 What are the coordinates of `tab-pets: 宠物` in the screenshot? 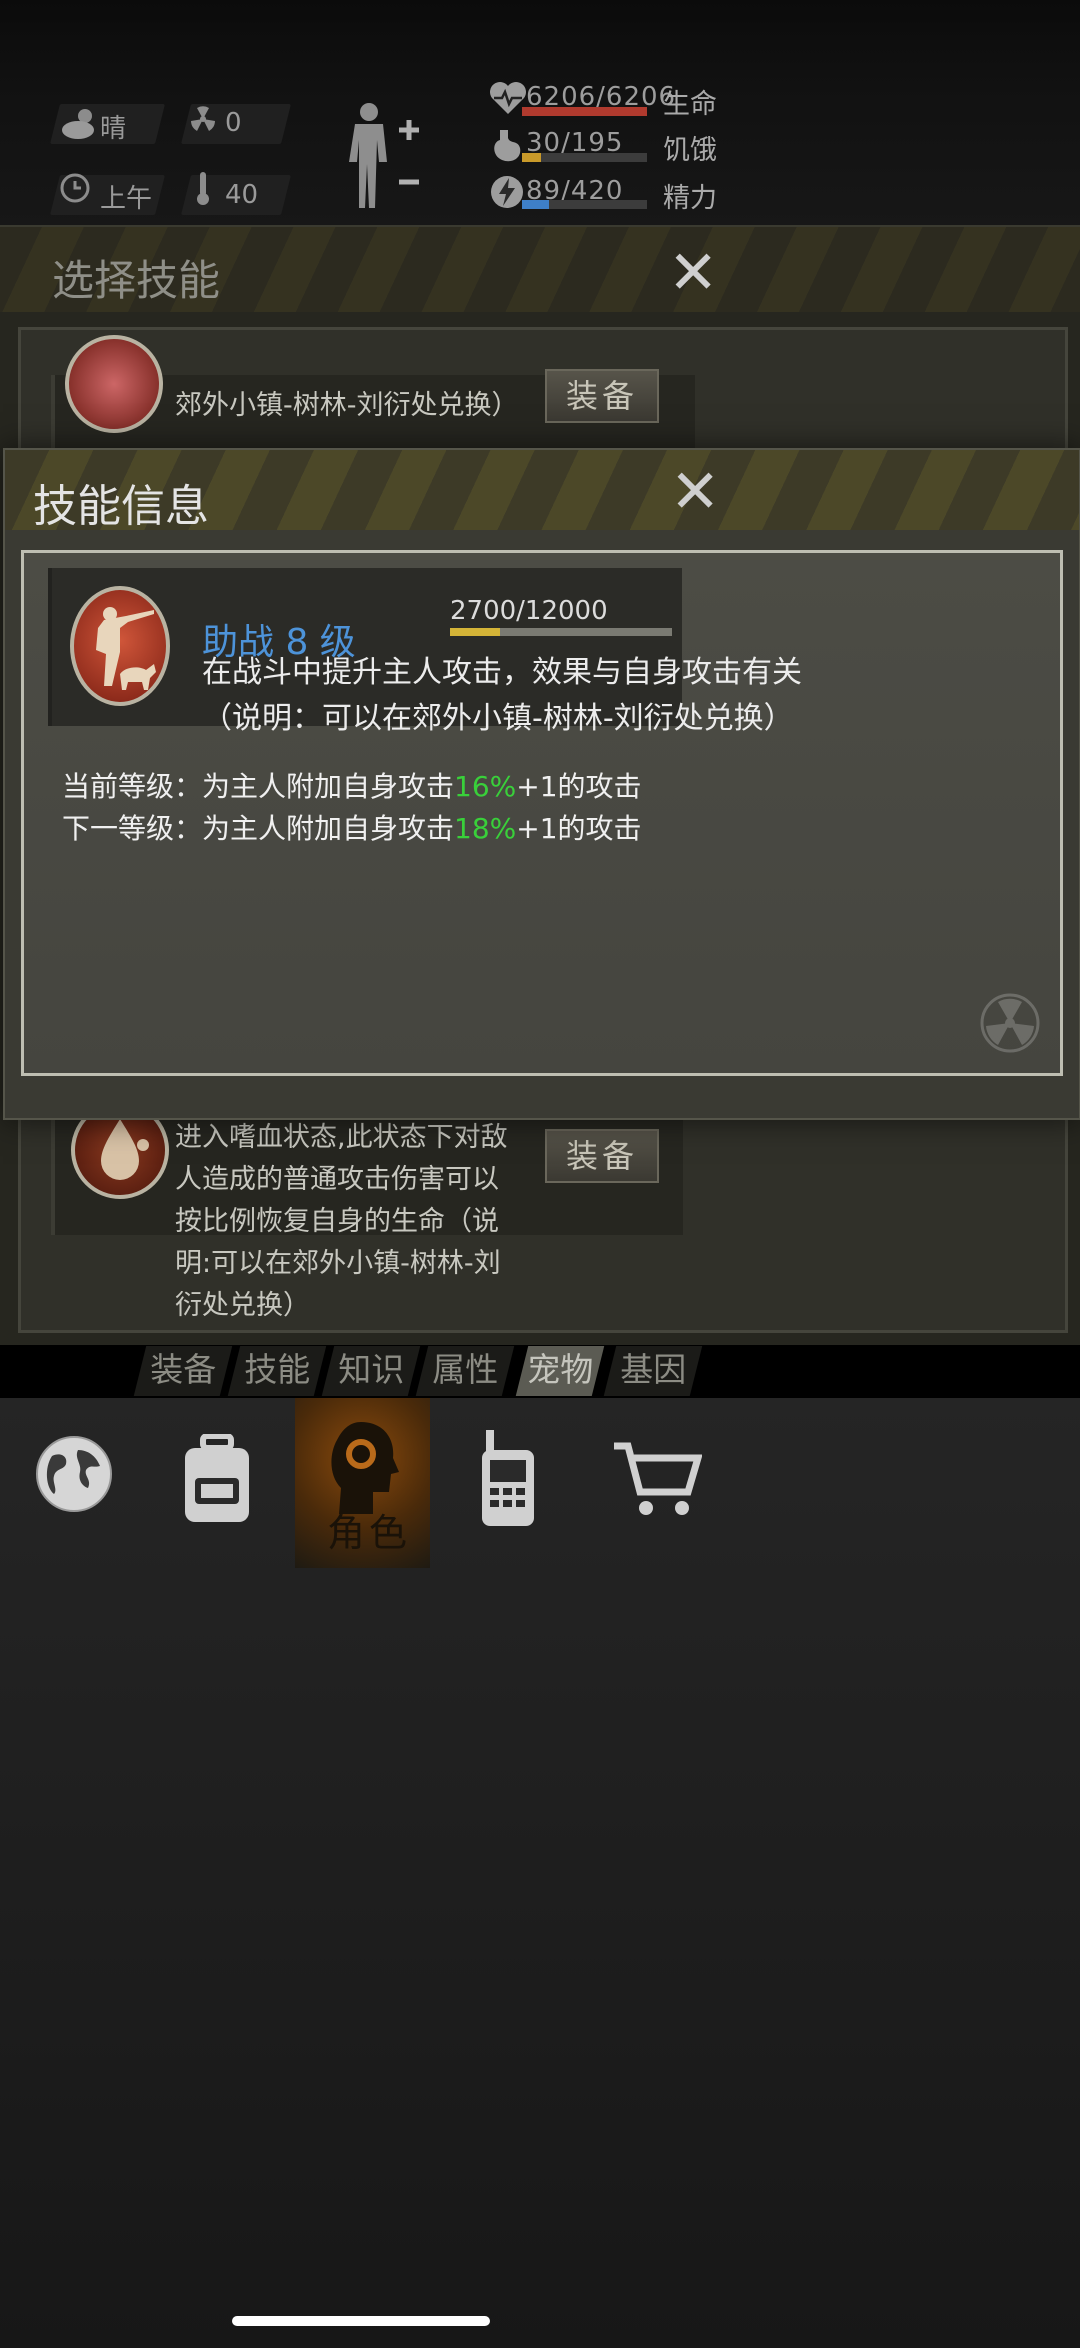 It's located at (560, 1371).